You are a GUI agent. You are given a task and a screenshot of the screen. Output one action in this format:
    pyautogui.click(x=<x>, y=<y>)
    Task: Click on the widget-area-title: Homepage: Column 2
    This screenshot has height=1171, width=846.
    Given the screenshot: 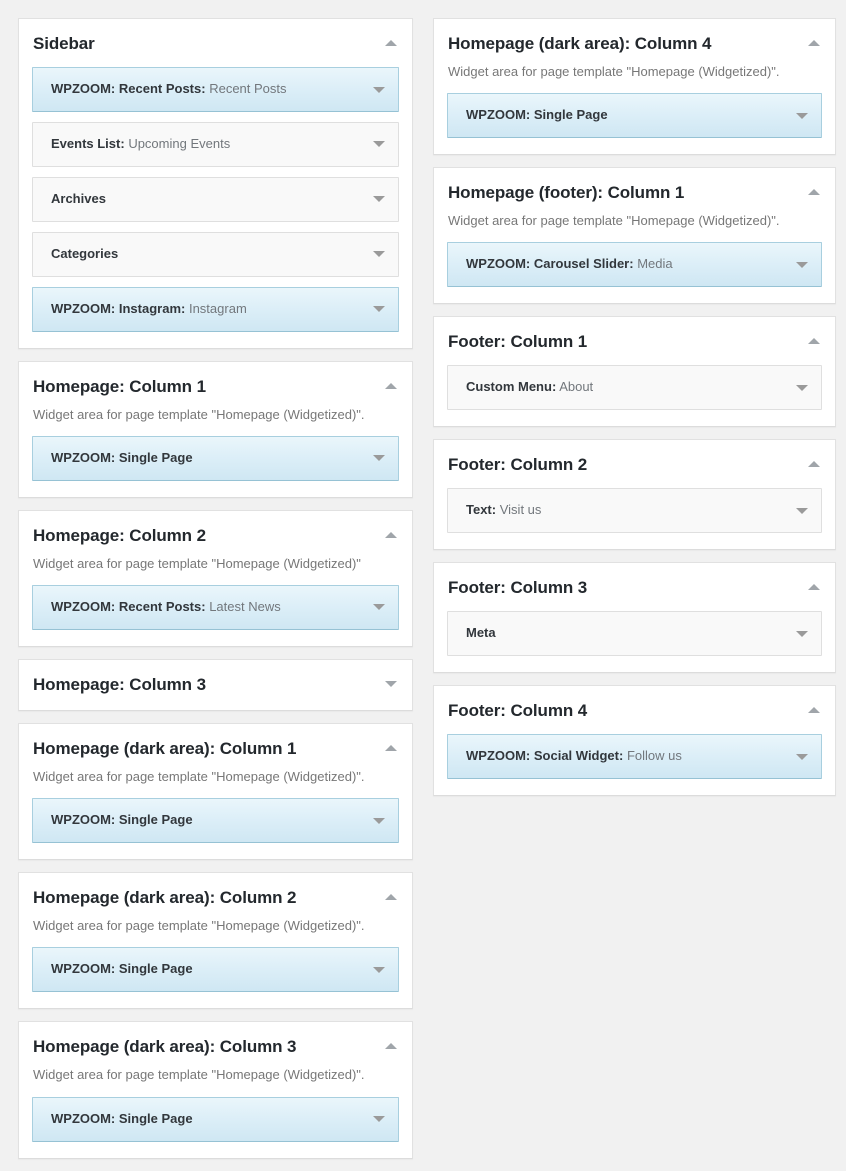 What is the action you would take?
    pyautogui.click(x=119, y=535)
    